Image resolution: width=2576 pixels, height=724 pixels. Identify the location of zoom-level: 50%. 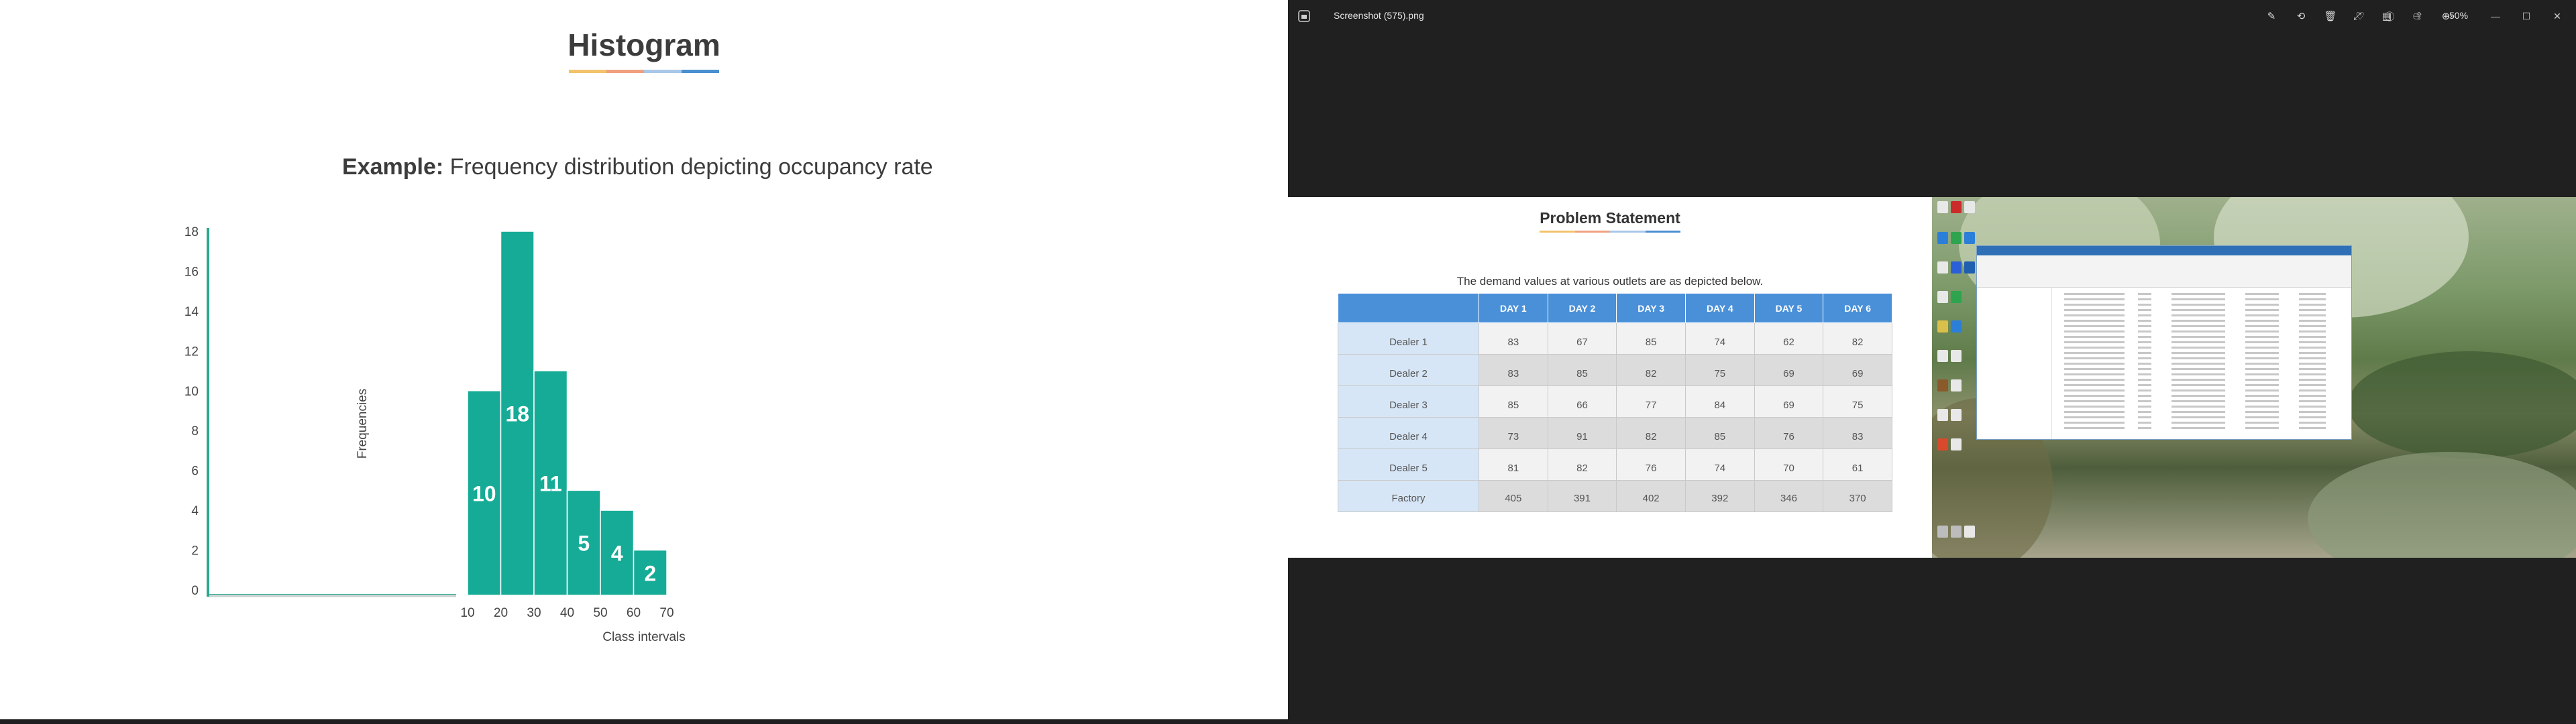
(2458, 15).